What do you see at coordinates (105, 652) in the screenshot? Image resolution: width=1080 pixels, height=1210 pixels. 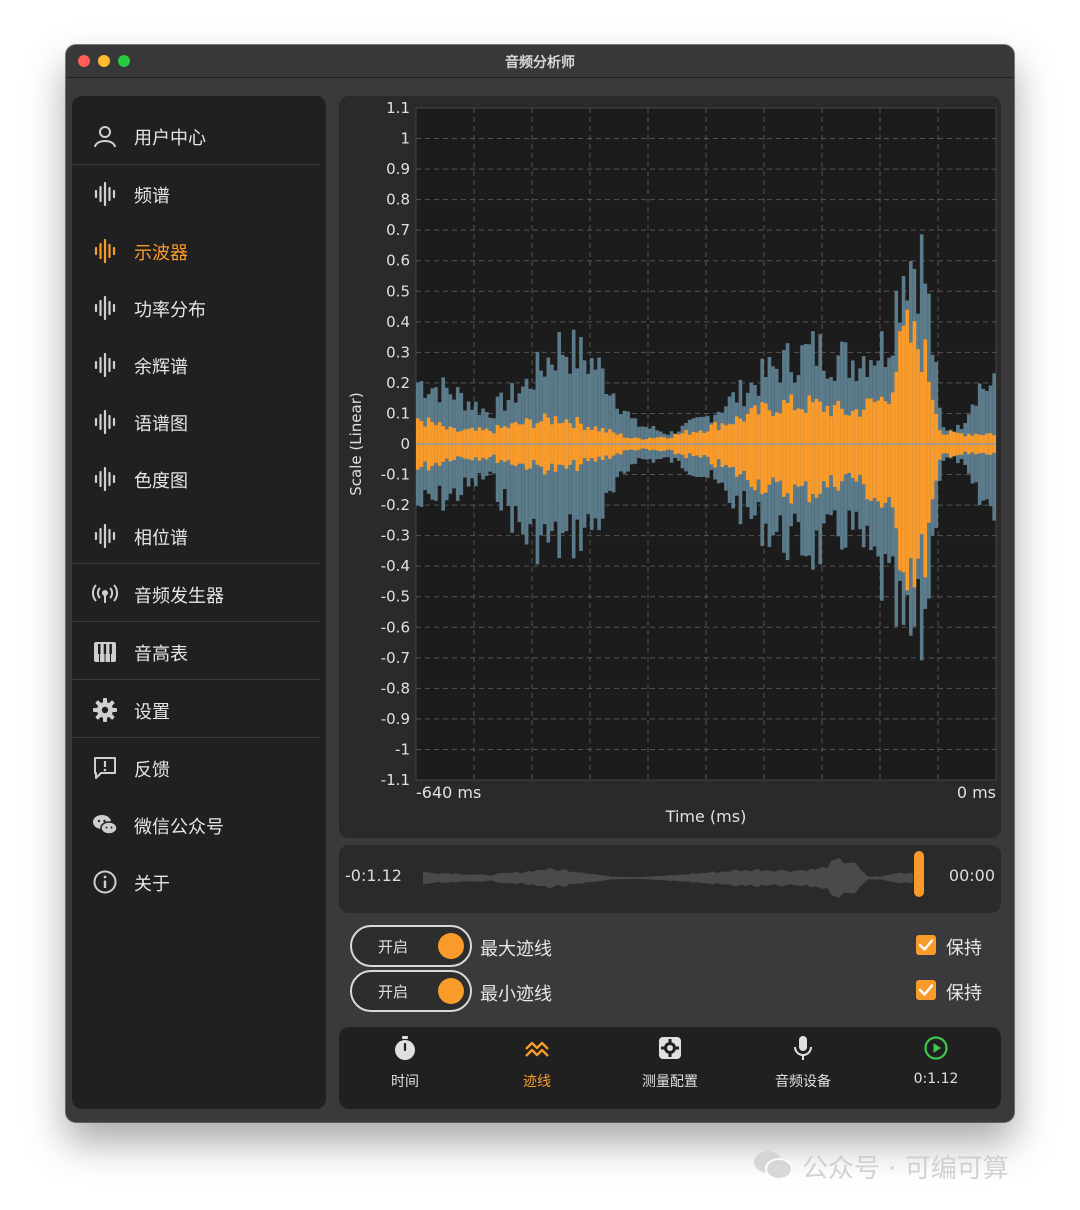 I see `piano-icon` at bounding box center [105, 652].